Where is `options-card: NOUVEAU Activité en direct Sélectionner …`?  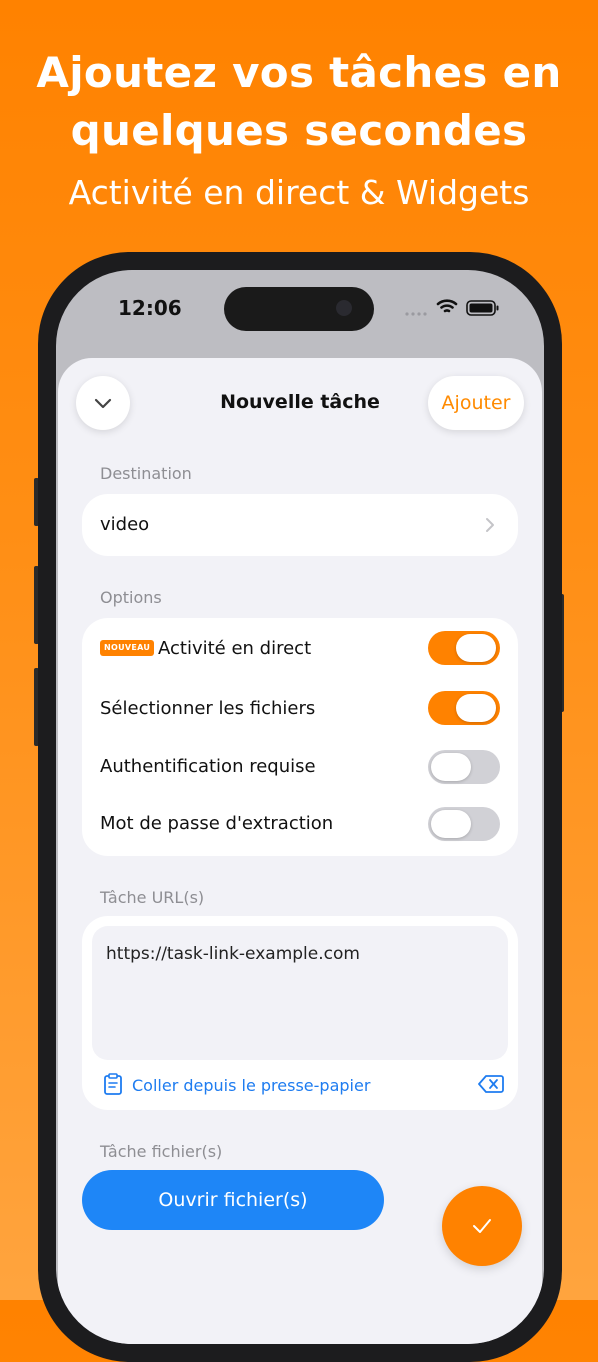 options-card: NOUVEAU Activité en direct Sélectionner … is located at coordinates (300, 737).